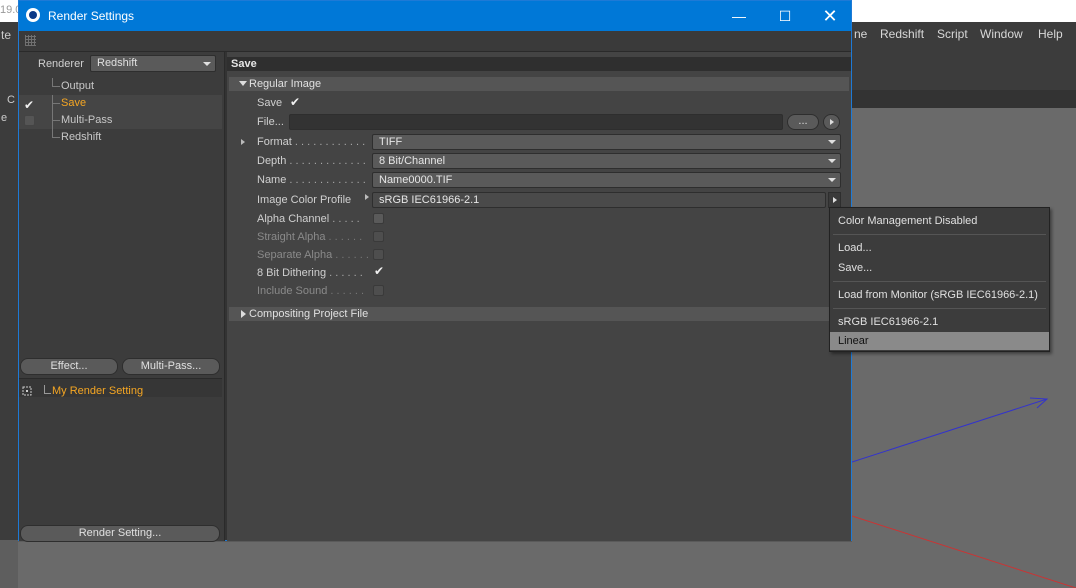 This screenshot has width=1076, height=588. Describe the element at coordinates (378, 236) in the screenshot. I see `straight-alpha-checkbox` at that location.